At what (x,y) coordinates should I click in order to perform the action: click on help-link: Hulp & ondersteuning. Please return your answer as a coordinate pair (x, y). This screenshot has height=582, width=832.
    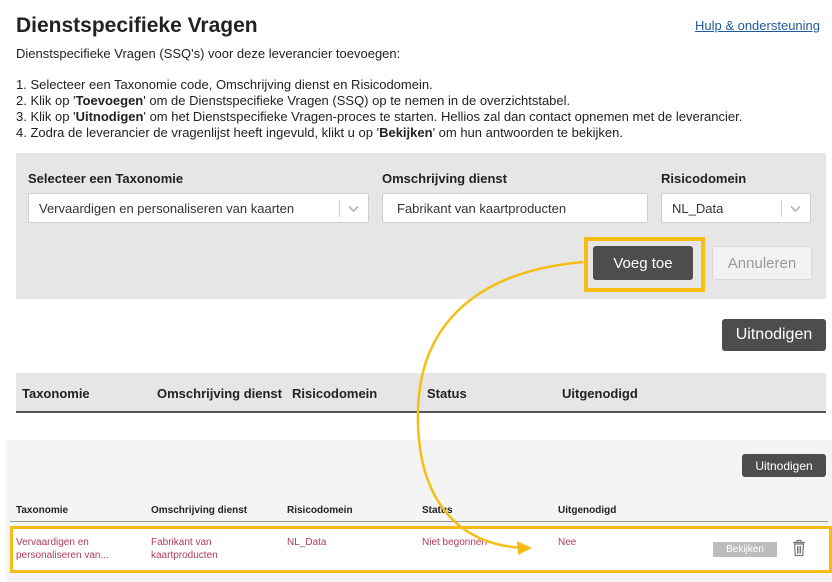
    Looking at the image, I should click on (757, 25).